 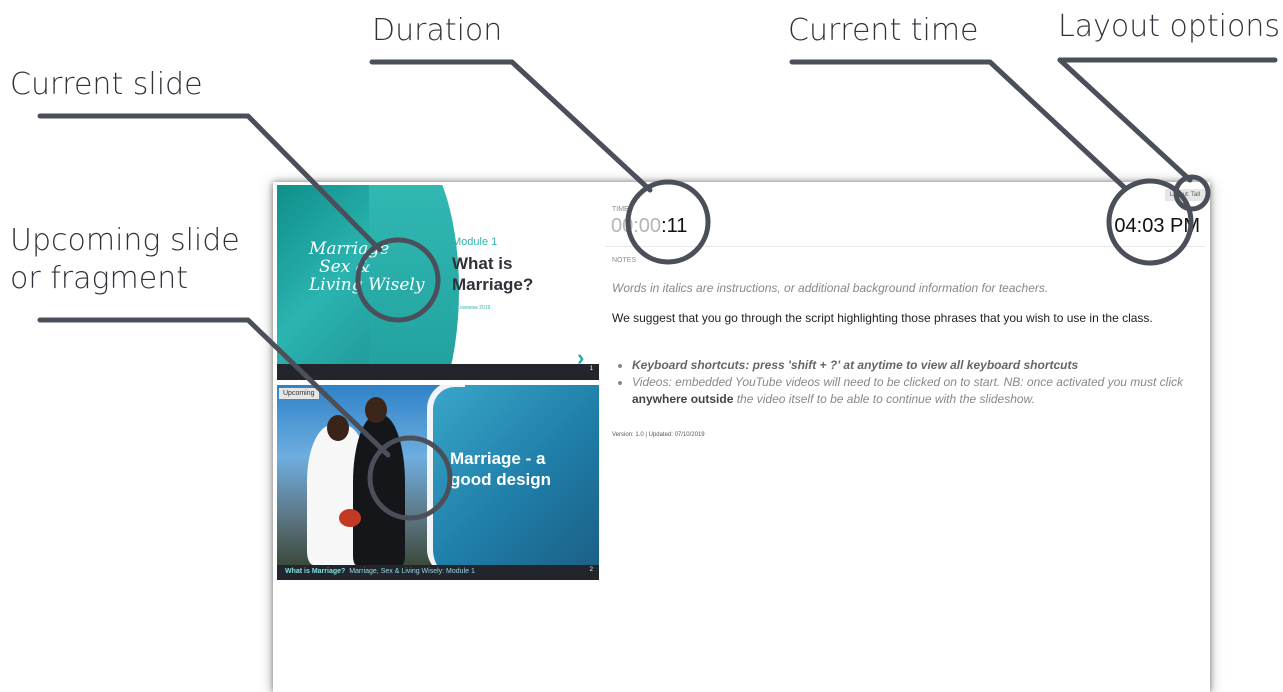 What do you see at coordinates (1157, 226) in the screenshot?
I see `current-time-clock: 04:03 PM` at bounding box center [1157, 226].